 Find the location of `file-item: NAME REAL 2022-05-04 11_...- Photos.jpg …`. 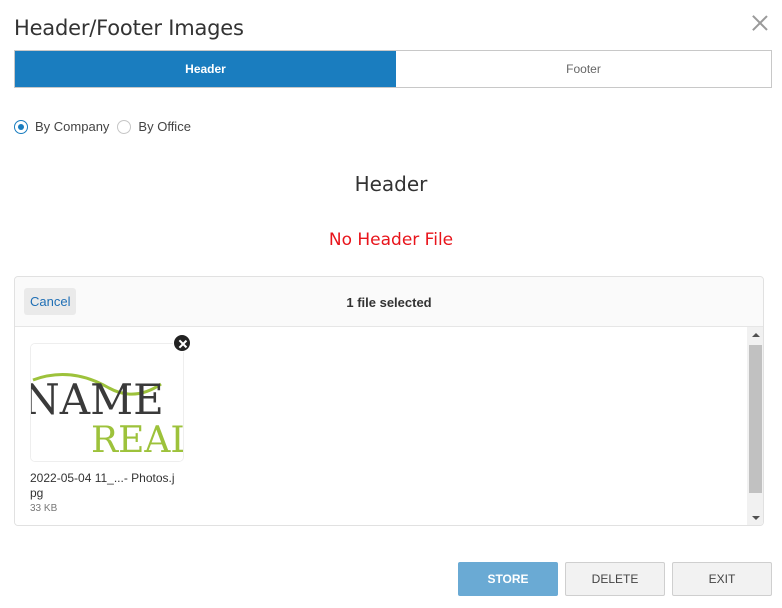

file-item: NAME REAL 2022-05-04 11_...- Photos.jpg … is located at coordinates (107, 428).